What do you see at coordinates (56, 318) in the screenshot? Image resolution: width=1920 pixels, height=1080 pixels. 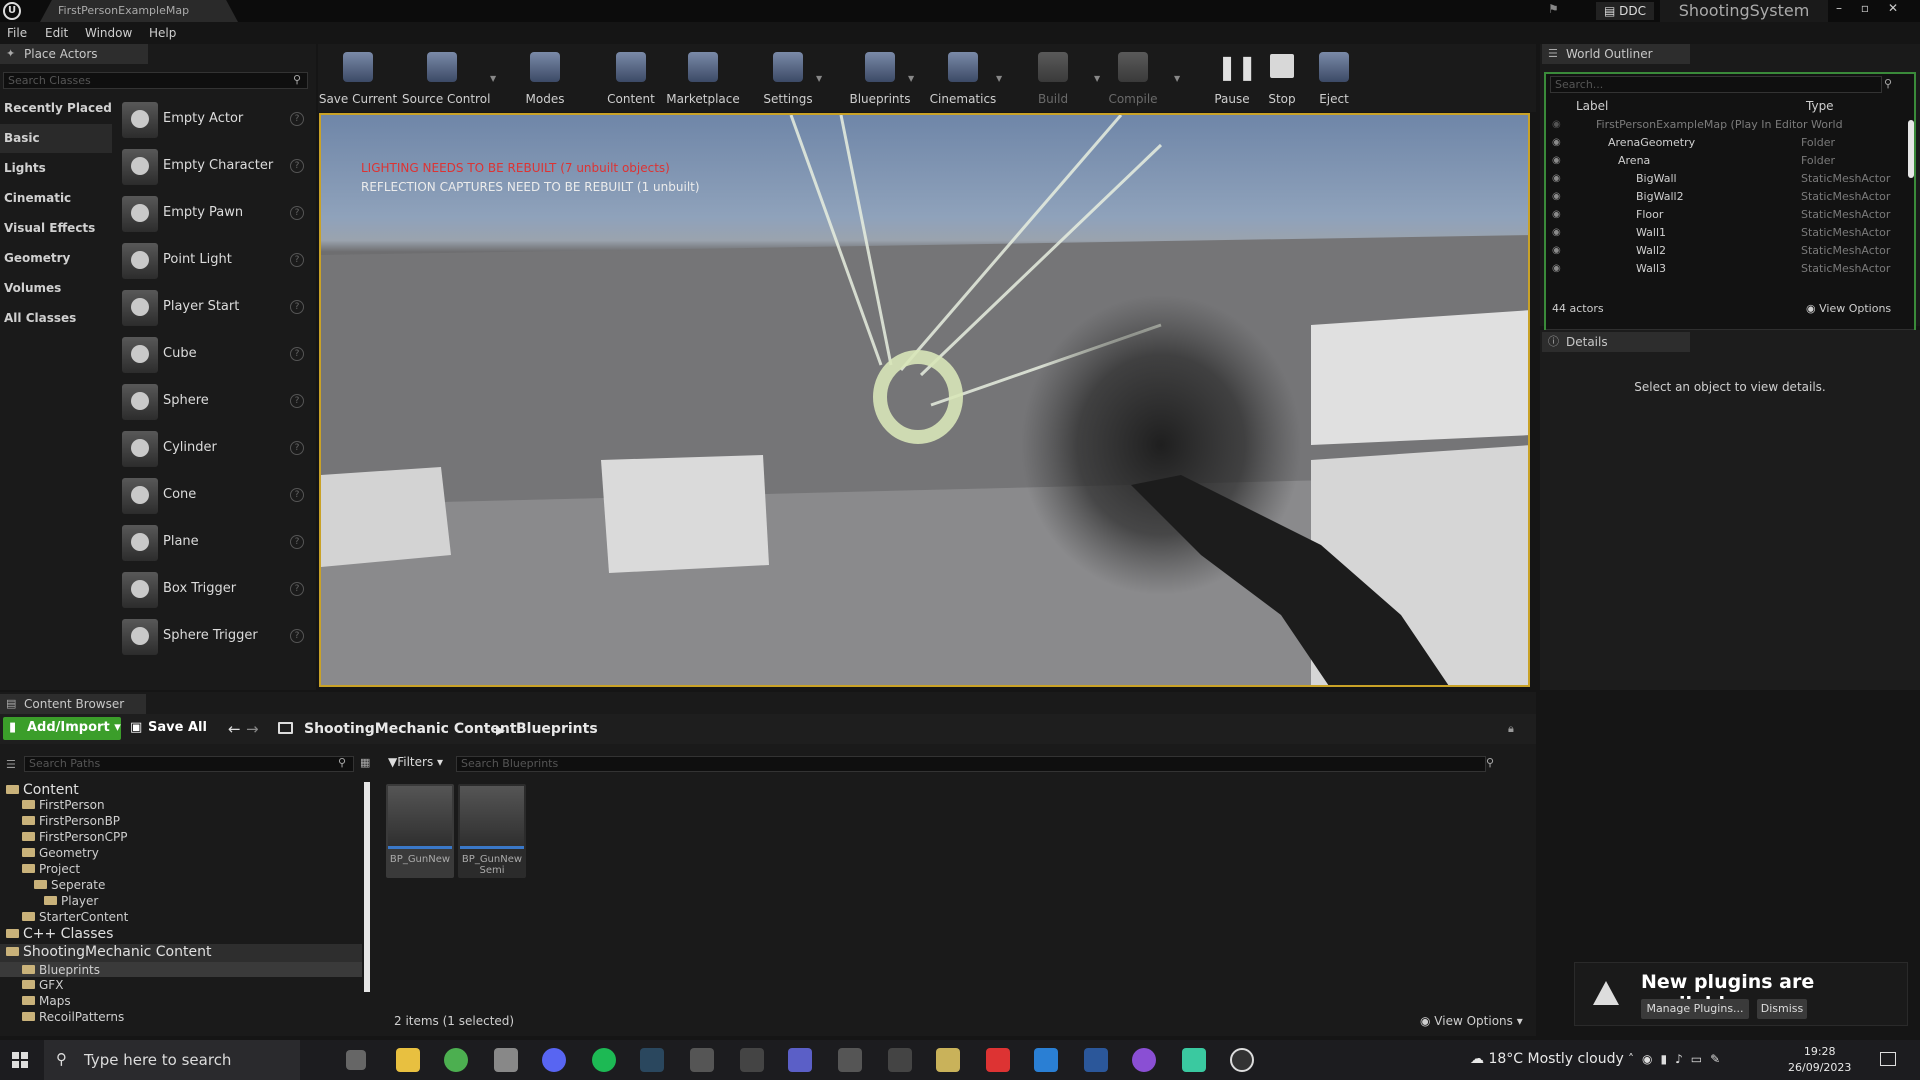 I see `category-all-classes: All Classes` at bounding box center [56, 318].